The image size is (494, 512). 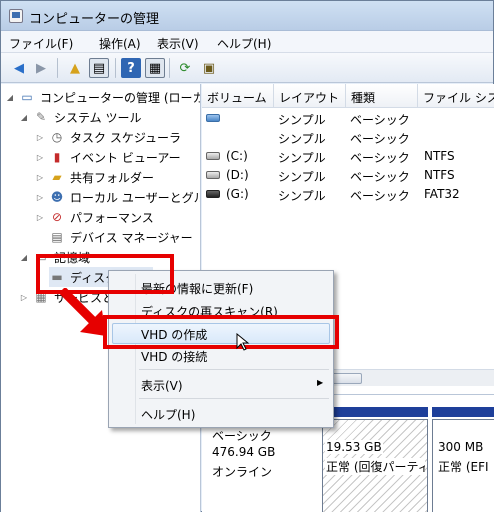 What do you see at coordinates (213, 194) in the screenshot?
I see `removable-drive-icon` at bounding box center [213, 194].